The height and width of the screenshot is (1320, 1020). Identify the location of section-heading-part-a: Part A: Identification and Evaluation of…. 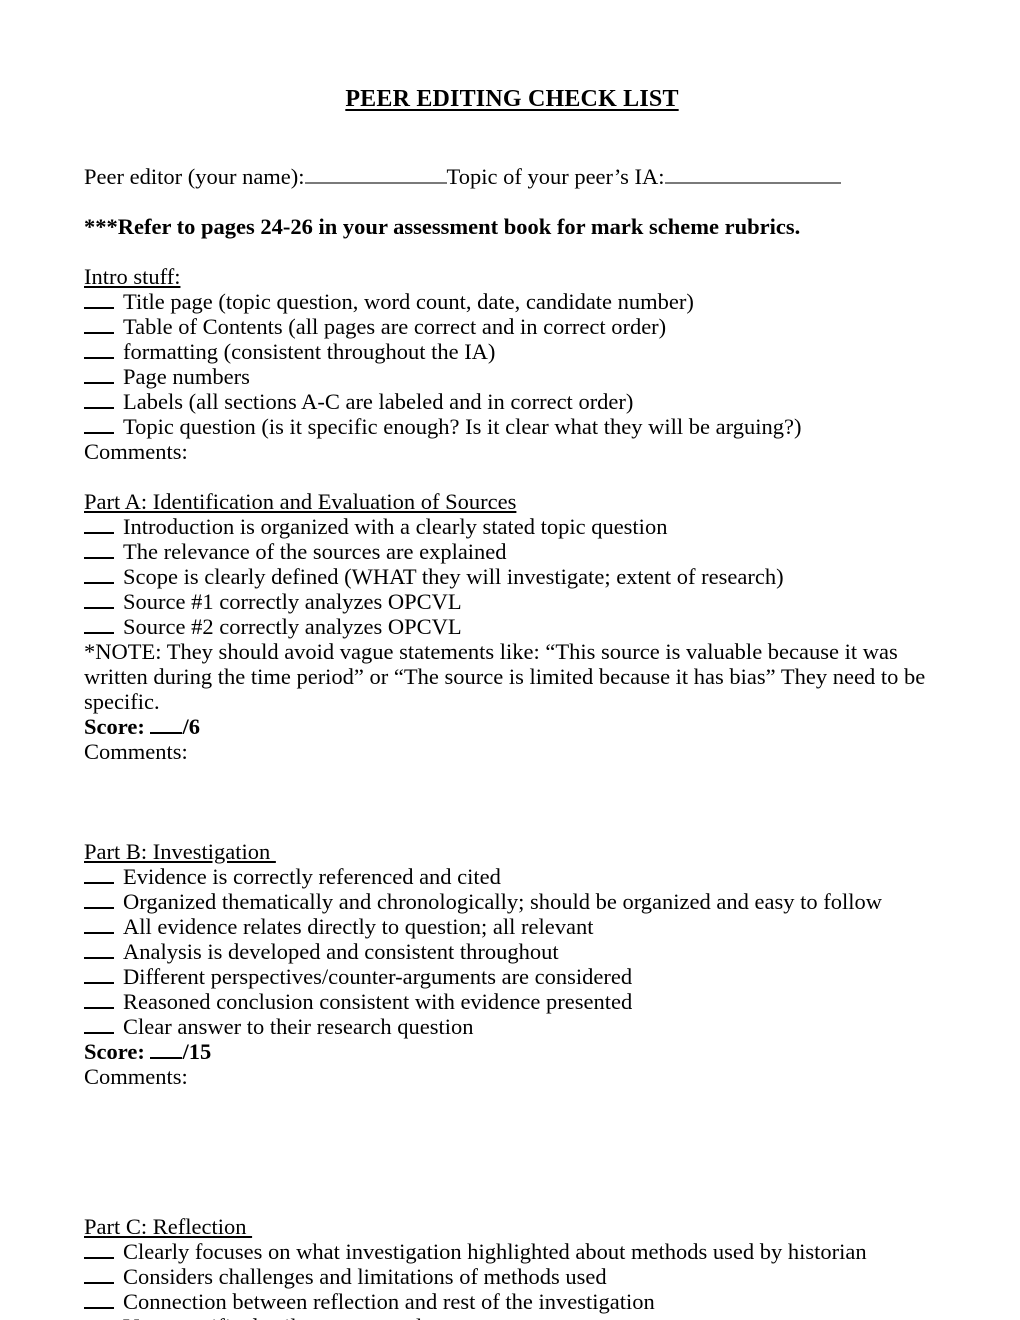
(300, 501).